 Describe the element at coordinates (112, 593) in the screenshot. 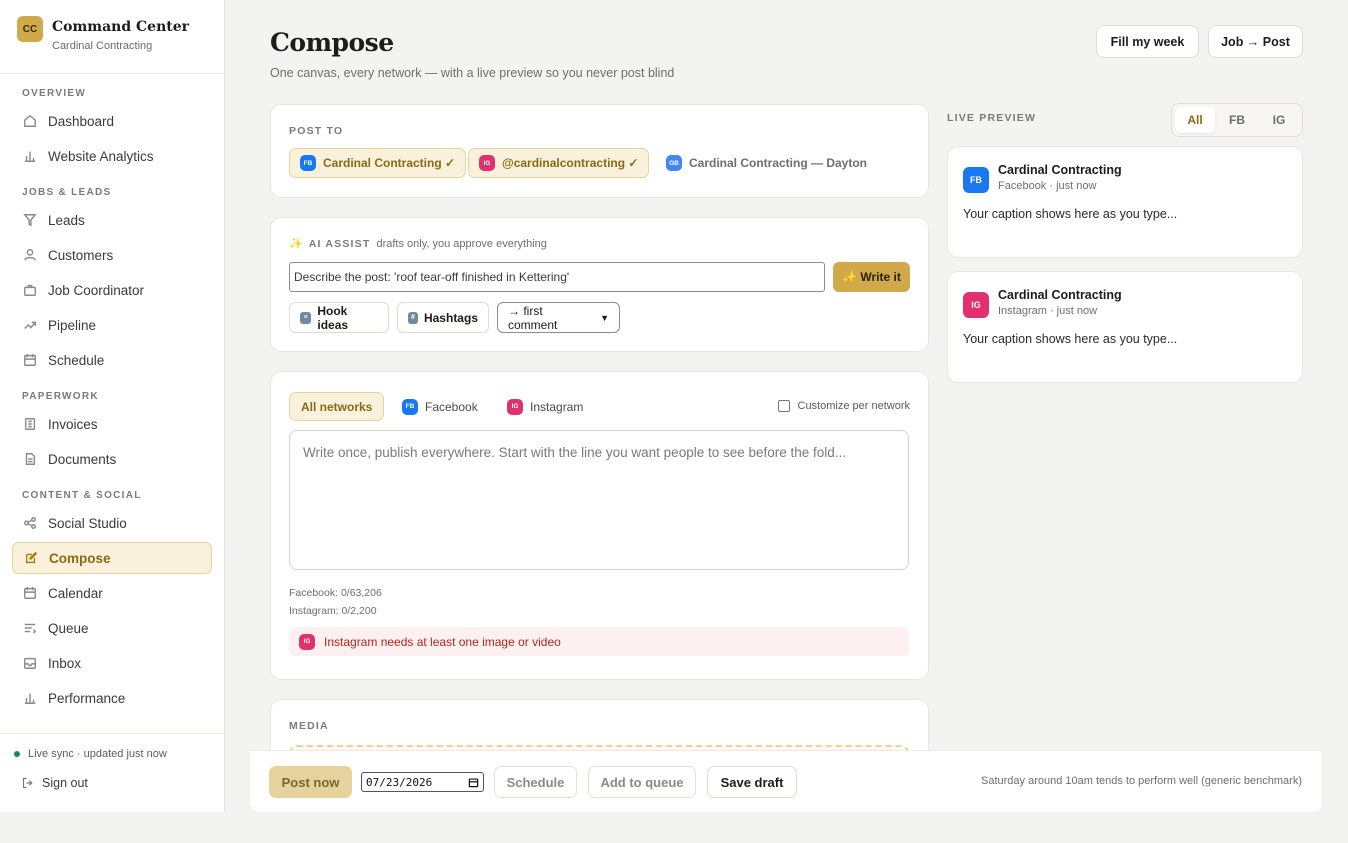

I see `sidebar-item-calendar: Calendar` at that location.